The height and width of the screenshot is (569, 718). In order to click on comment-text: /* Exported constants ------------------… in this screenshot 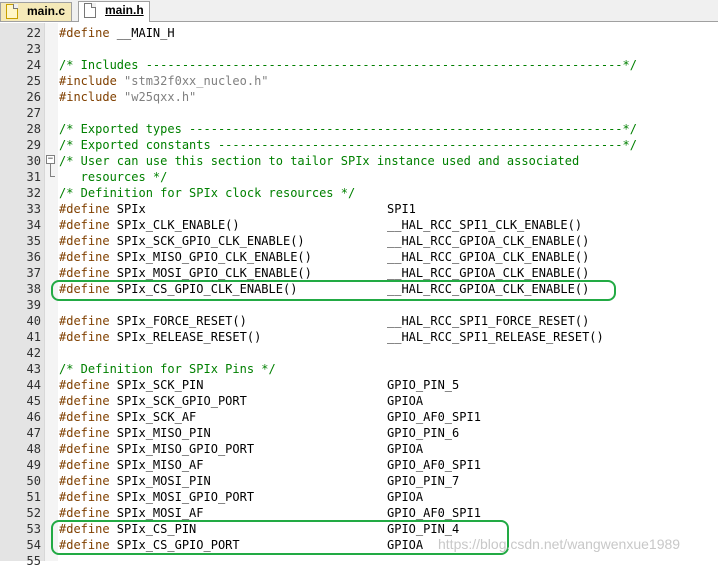, I will do `click(348, 145)`.